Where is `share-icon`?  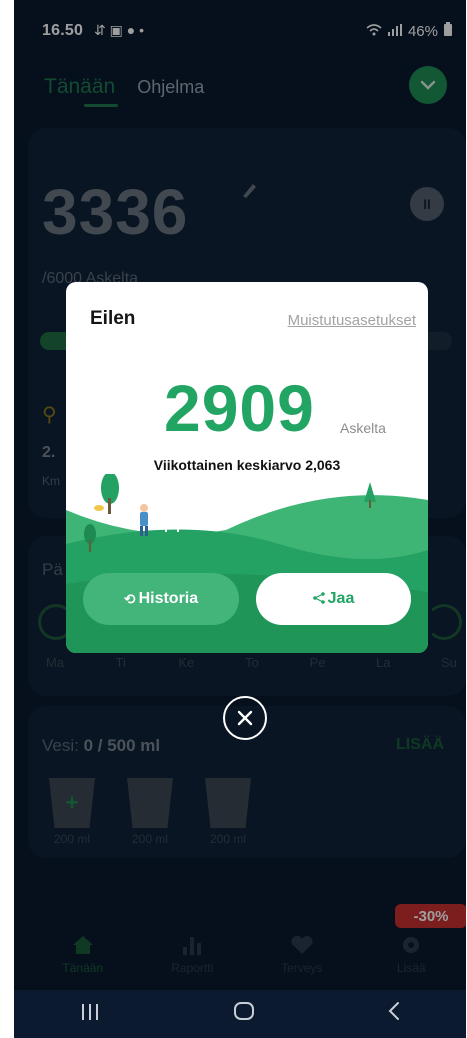 share-icon is located at coordinates (318, 599).